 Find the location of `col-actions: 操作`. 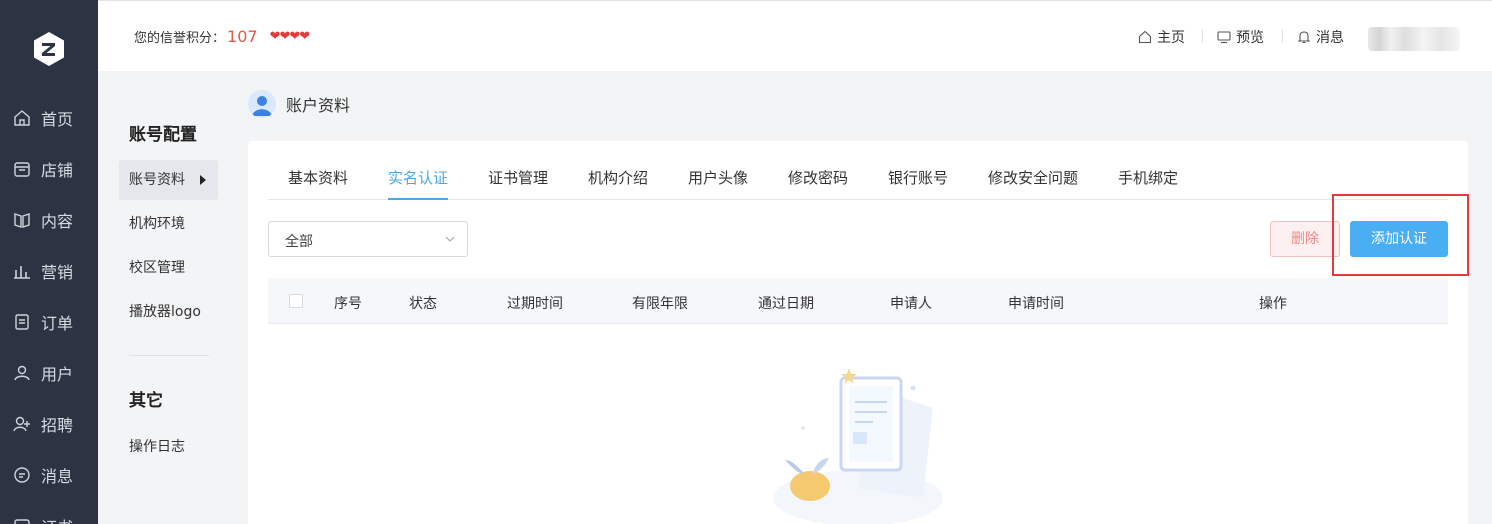

col-actions: 操作 is located at coordinates (1273, 304).